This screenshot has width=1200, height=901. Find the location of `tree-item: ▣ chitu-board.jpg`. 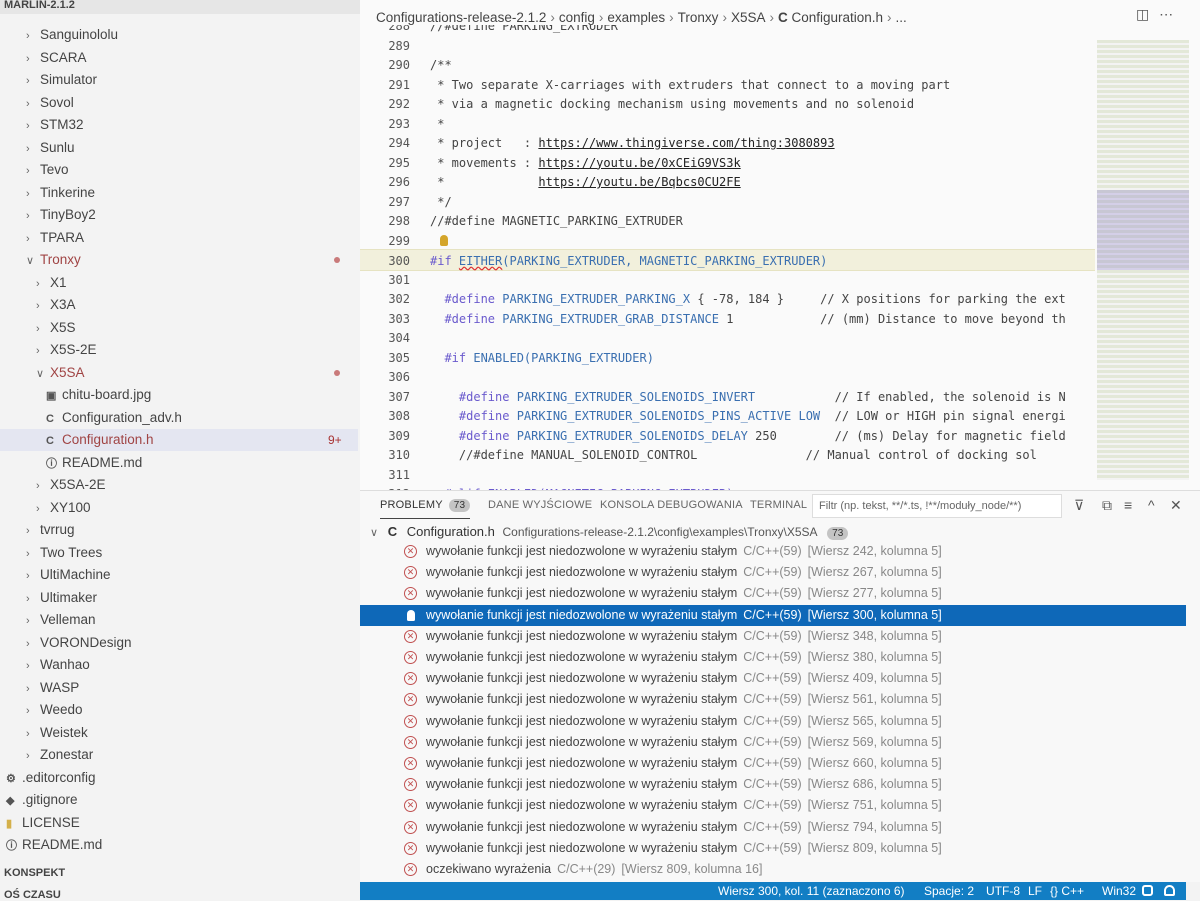

tree-item: ▣ chitu-board.jpg is located at coordinates (179, 395).